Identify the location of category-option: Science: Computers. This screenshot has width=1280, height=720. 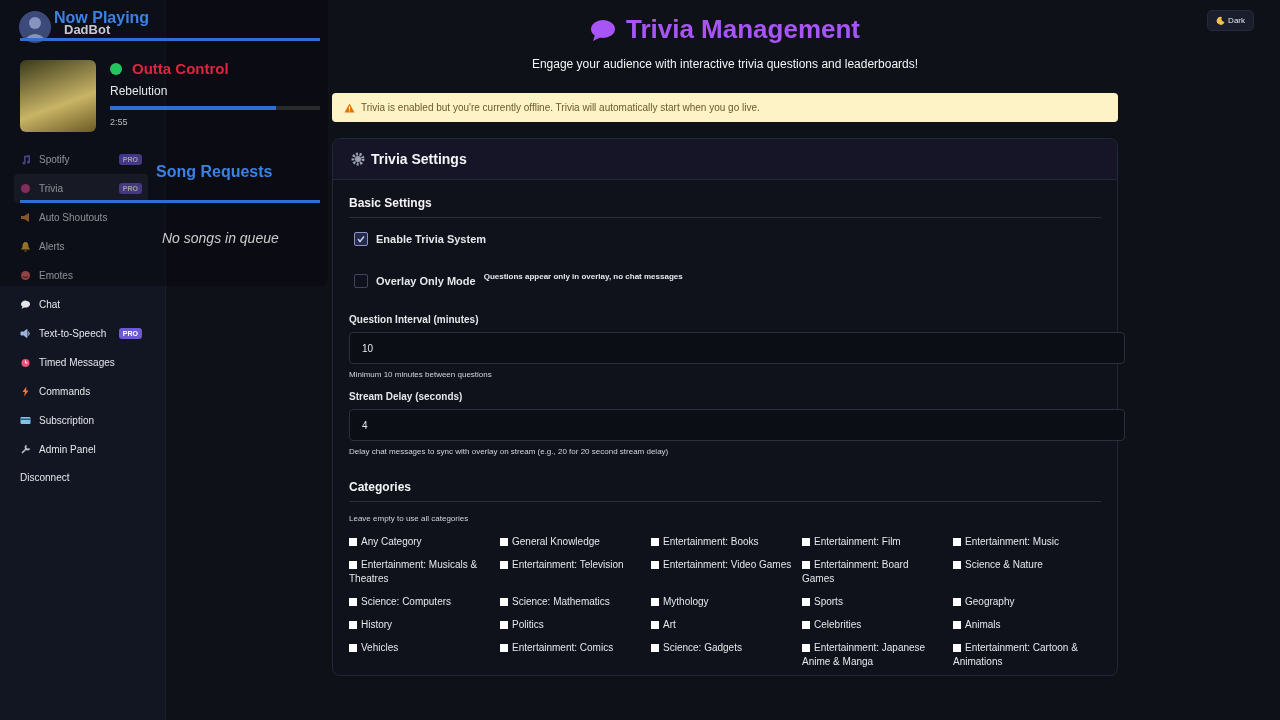
(424, 602).